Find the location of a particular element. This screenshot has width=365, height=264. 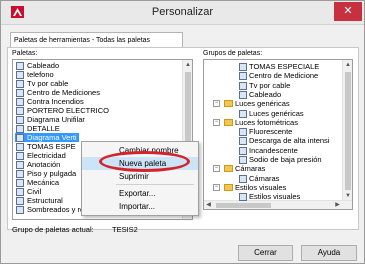

tree-palette-item: Cámaras is located at coordinates (258, 178).